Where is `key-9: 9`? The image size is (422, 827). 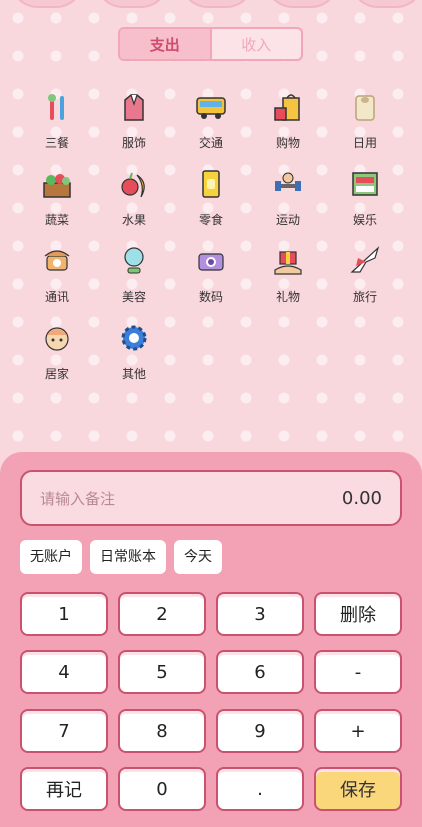 key-9: 9 is located at coordinates (260, 731).